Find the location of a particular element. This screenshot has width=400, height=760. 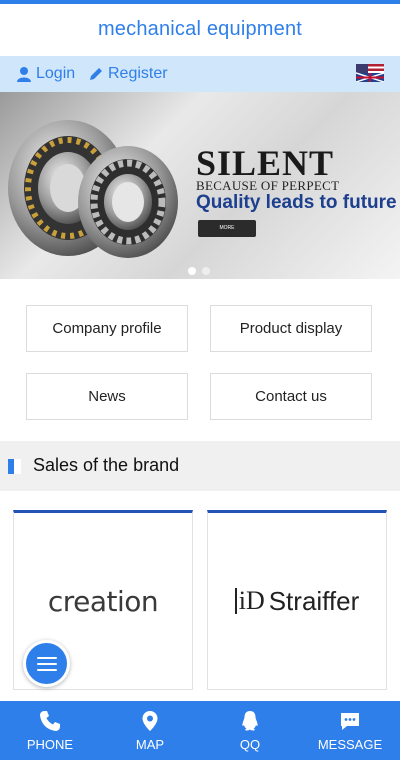

bottom-nav: PHONE MAP QQ MESSAGE is located at coordinates (200, 730).